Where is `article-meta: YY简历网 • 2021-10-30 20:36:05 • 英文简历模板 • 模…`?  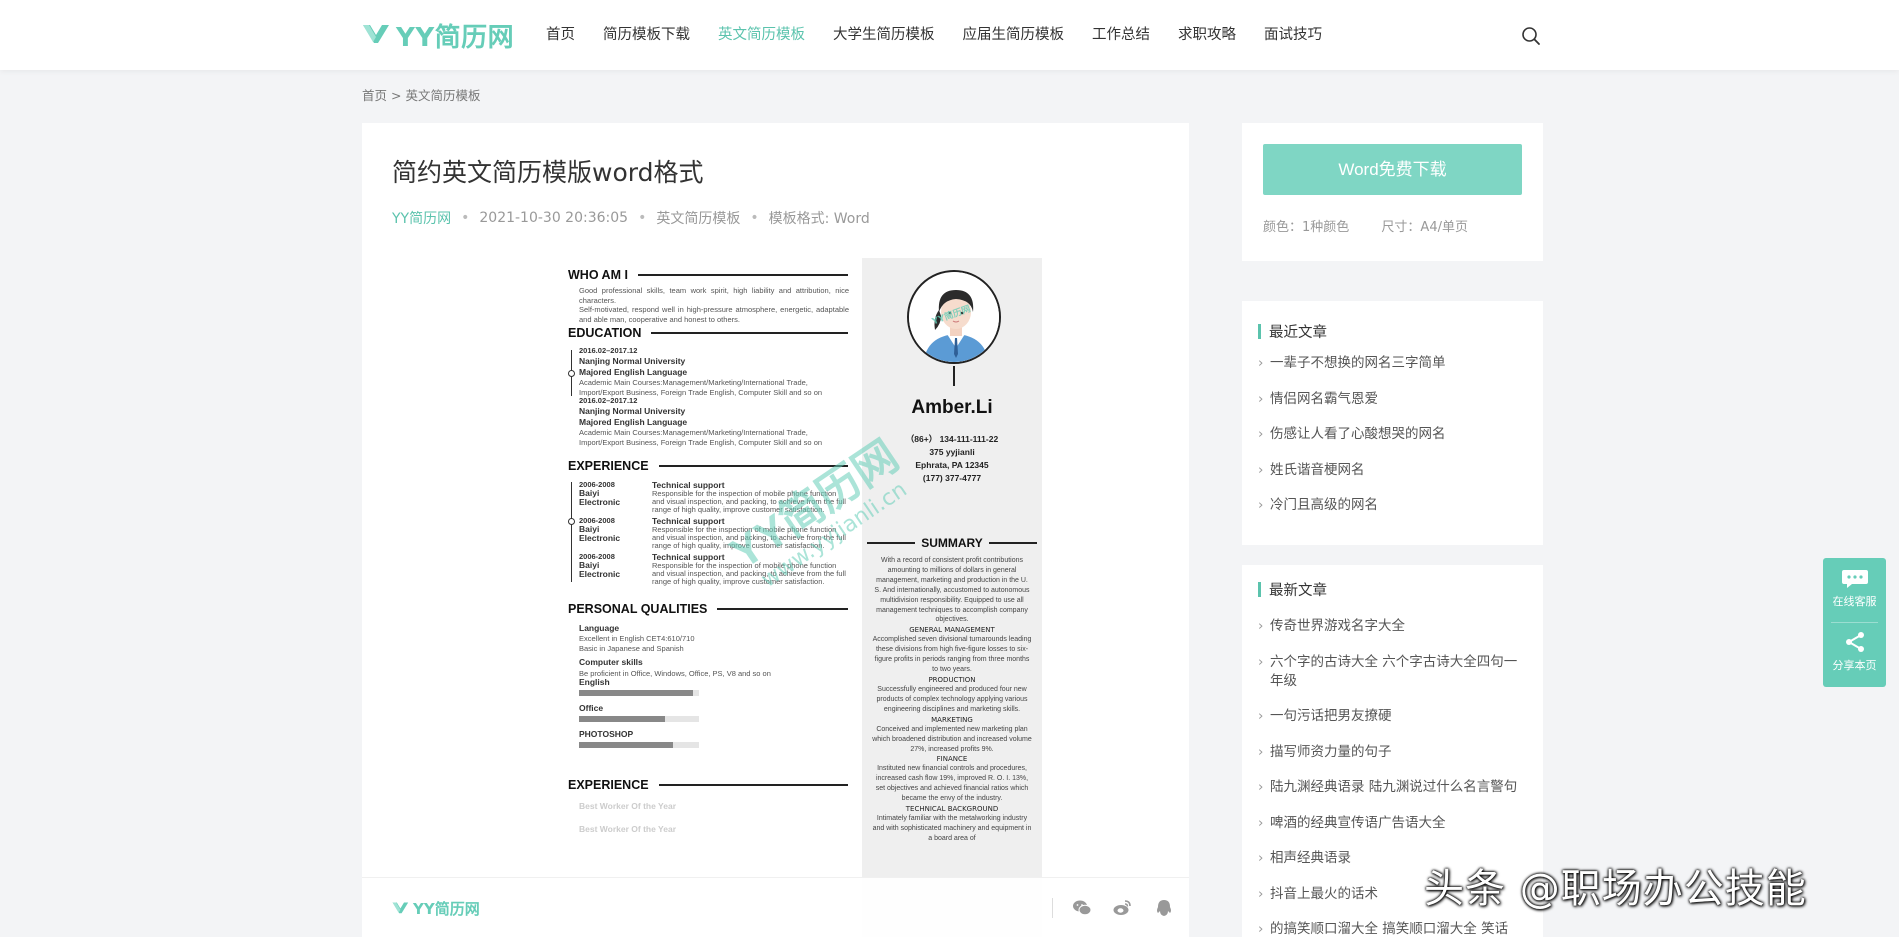
article-meta: YY简历网 • 2021-10-30 20:36:05 • 英文简历模板 • 模… is located at coordinates (631, 218).